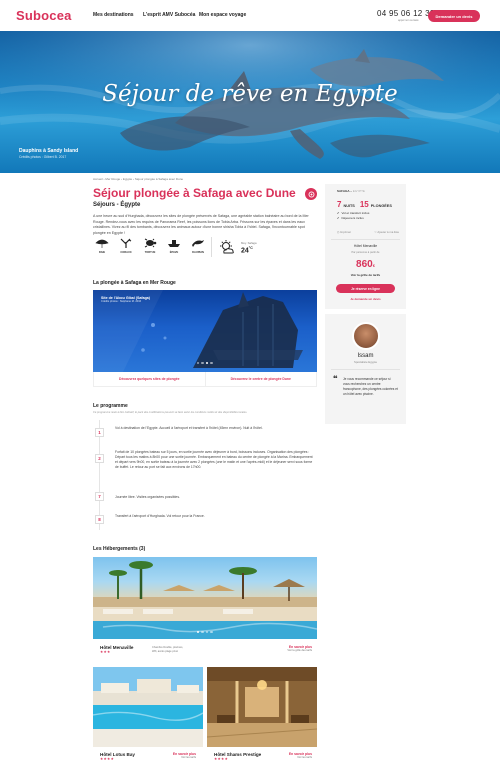 This screenshot has width=500, height=776. I want to click on booking-actions: ⎙ Imprimer ♡ Ajouter à ma liste, so click(368, 232).